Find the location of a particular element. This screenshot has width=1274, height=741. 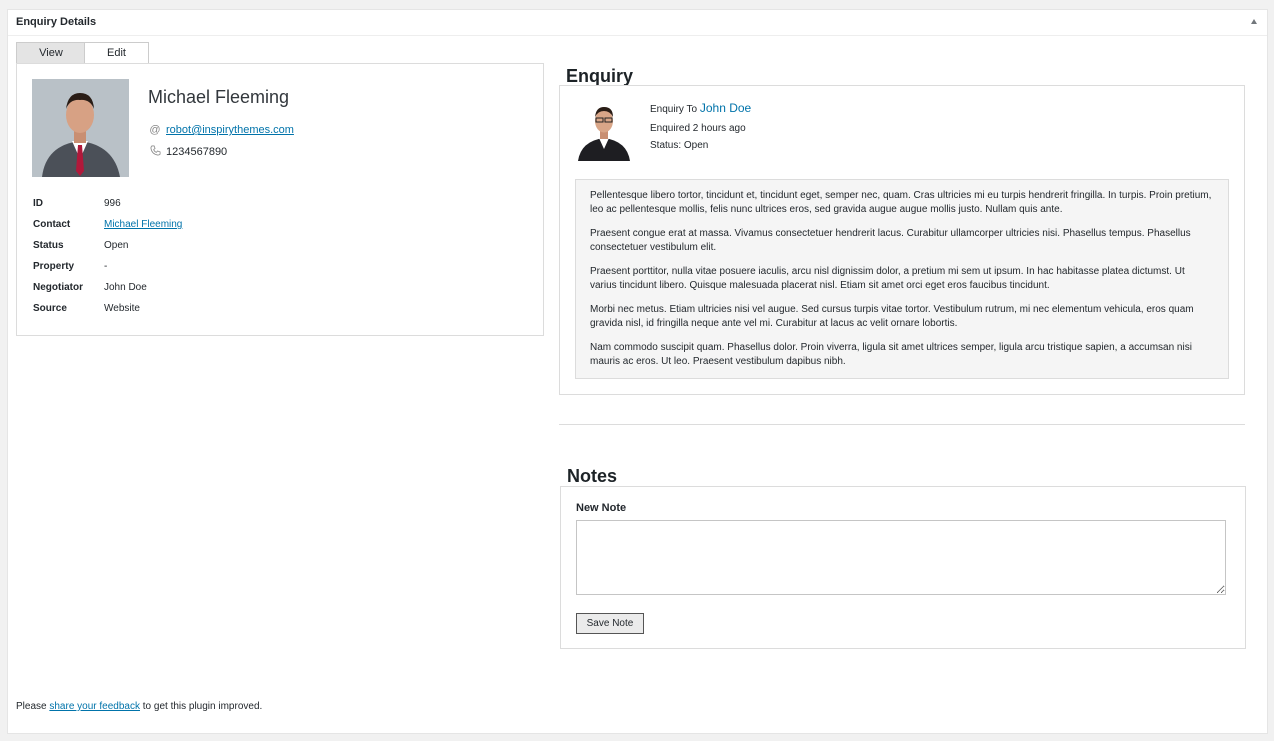

collapse-toggle-icon is located at coordinates (1254, 21).